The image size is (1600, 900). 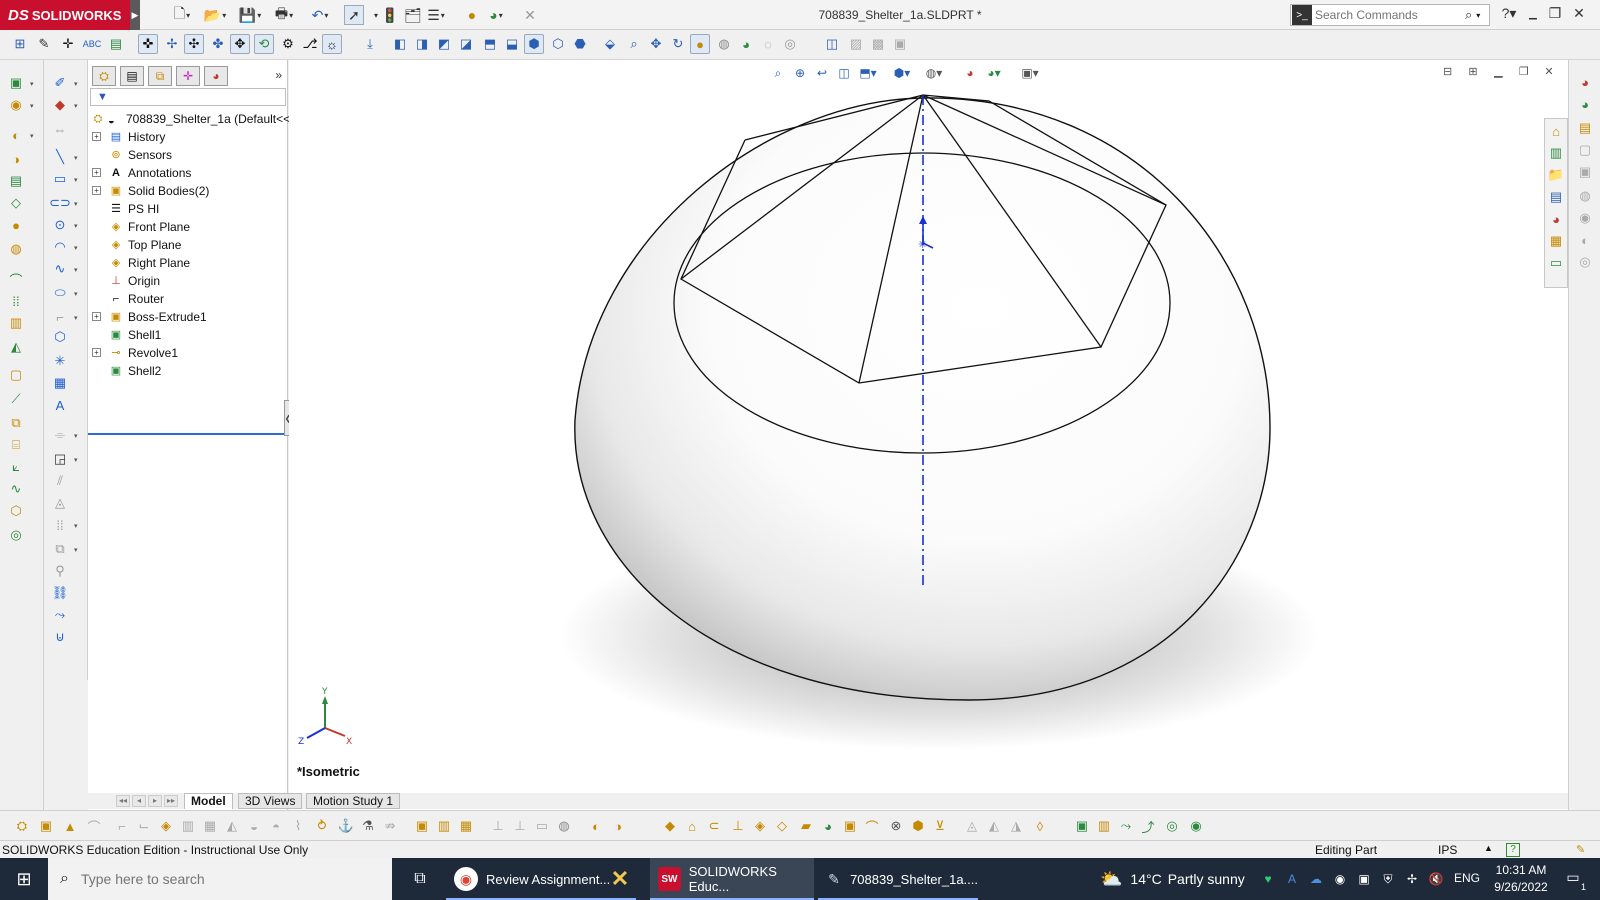 What do you see at coordinates (288, 44) in the screenshot?
I see `view-curves-icon: ⚙` at bounding box center [288, 44].